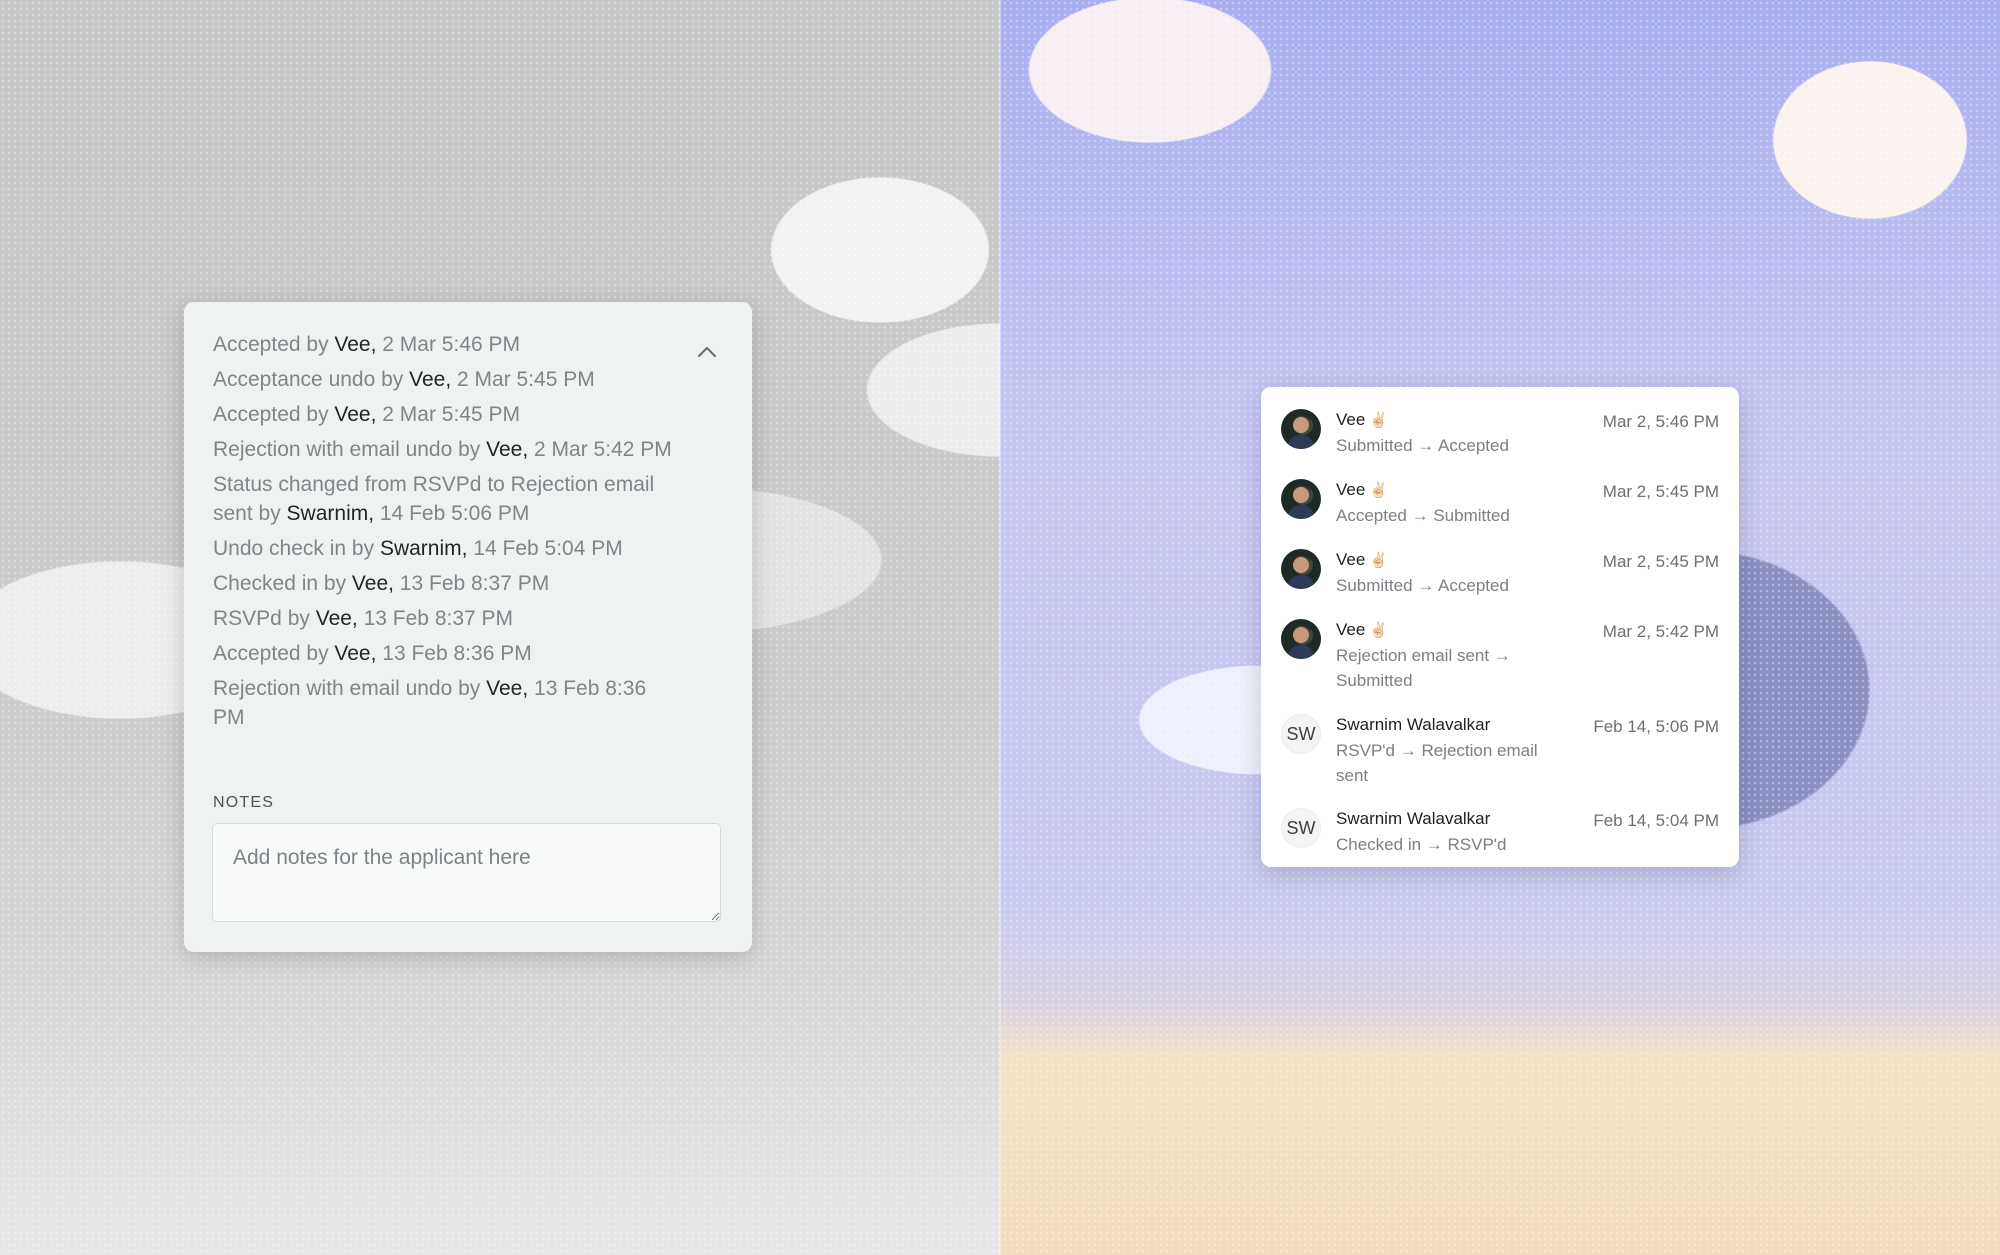  I want to click on log-entry: Checked in by Vee, 13 Feb 8:37 PM, so click(381, 583).